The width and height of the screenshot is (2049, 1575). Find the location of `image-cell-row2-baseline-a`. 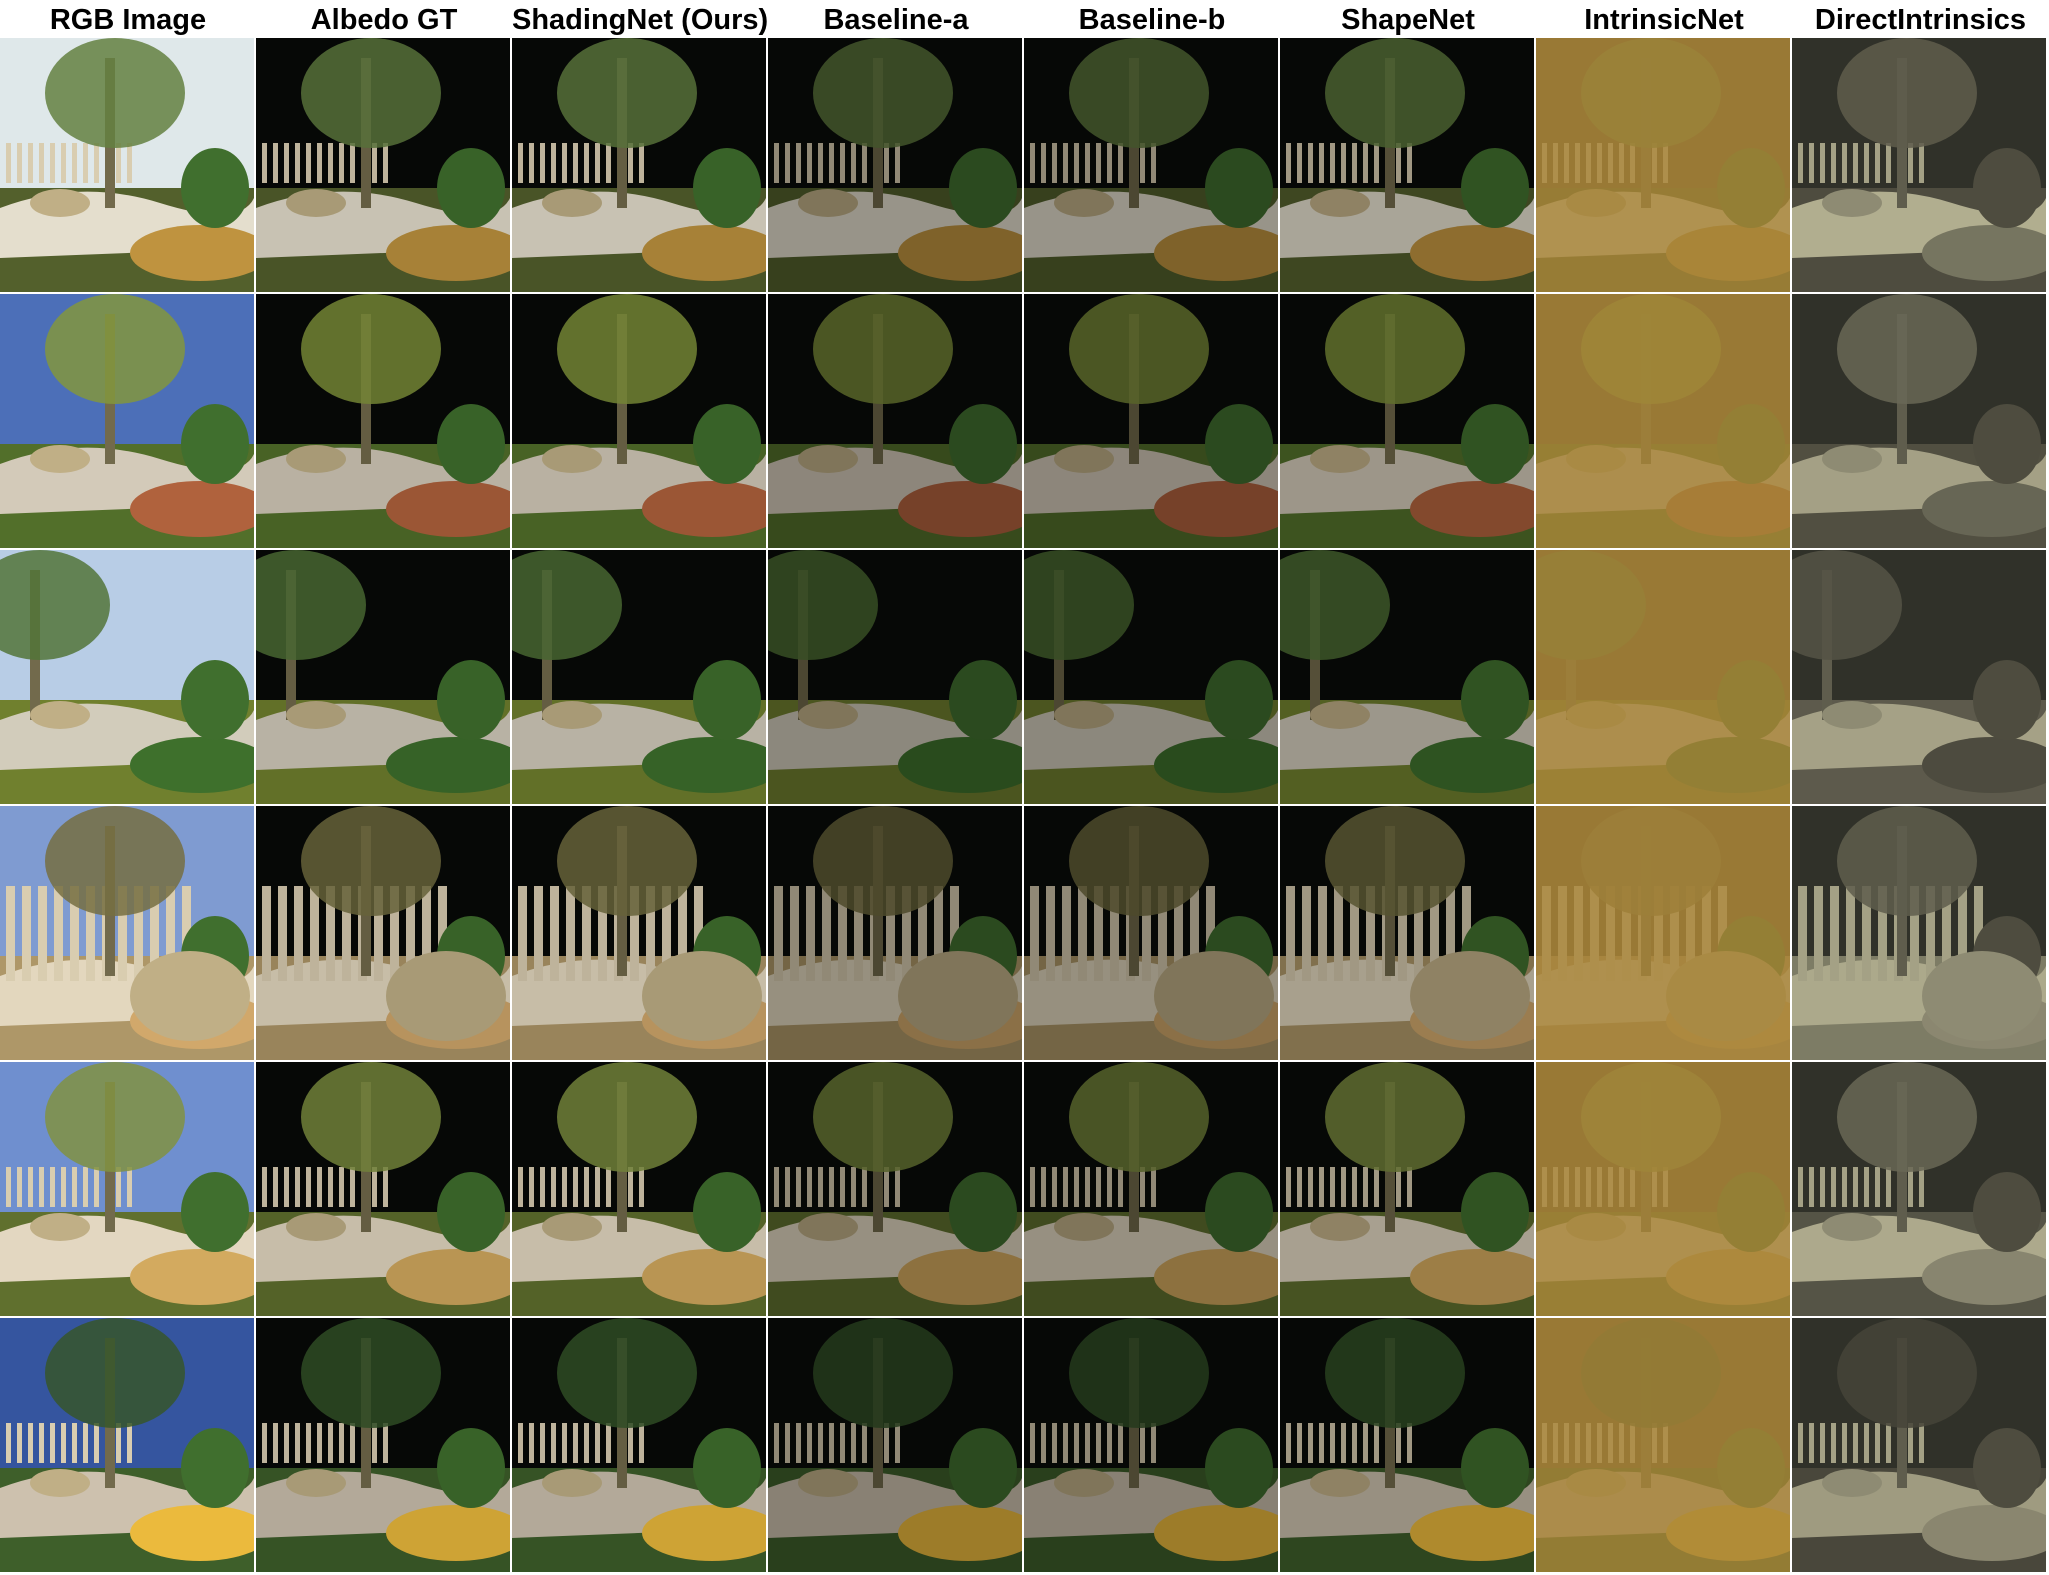

image-cell-row2-baseline-a is located at coordinates (895, 421).